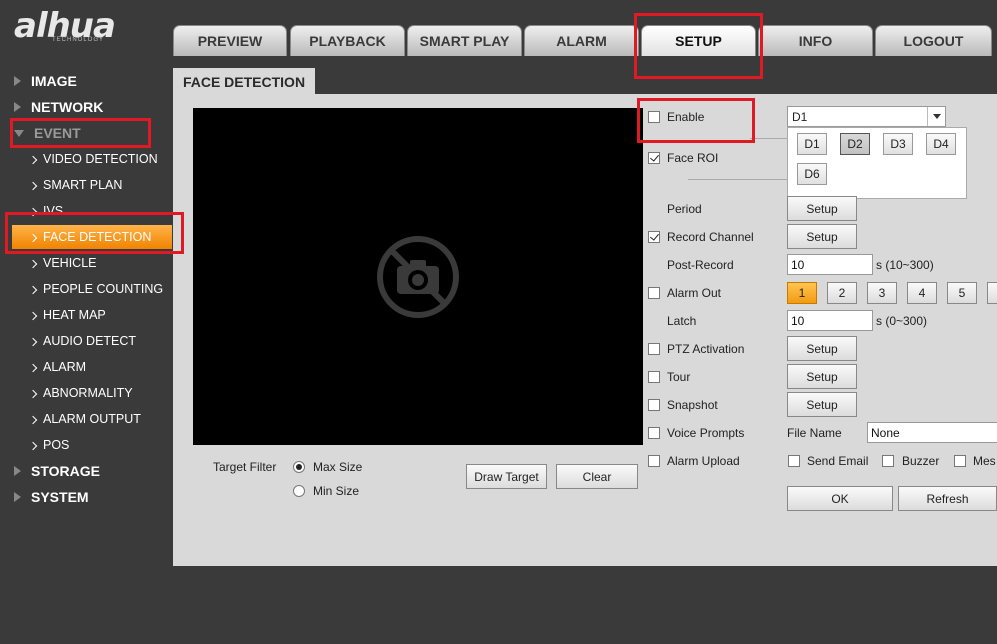 This screenshot has width=997, height=644. What do you see at coordinates (703, 461) in the screenshot?
I see `alarm-upload-label: Alarm Upload` at bounding box center [703, 461].